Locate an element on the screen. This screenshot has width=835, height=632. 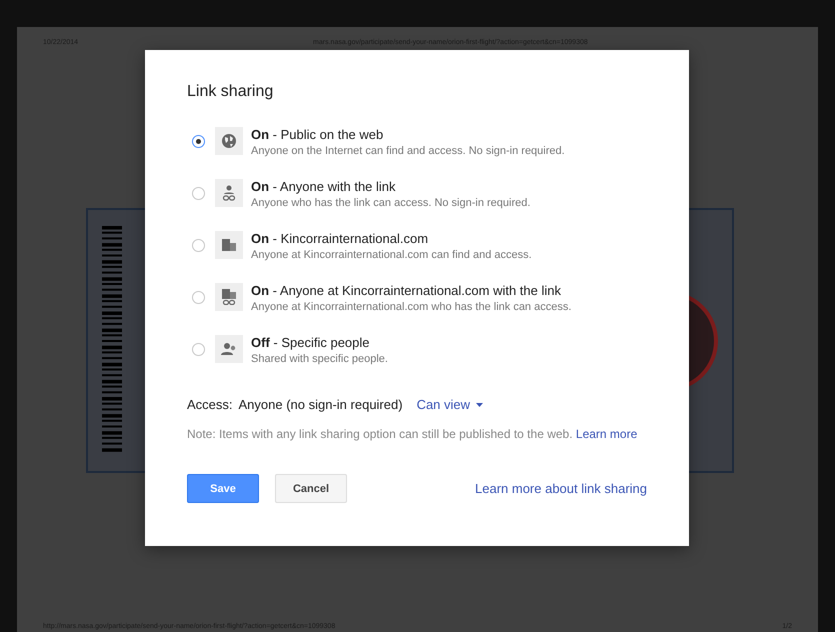
option-title: On - Kincorrainternational.com is located at coordinates (340, 239).